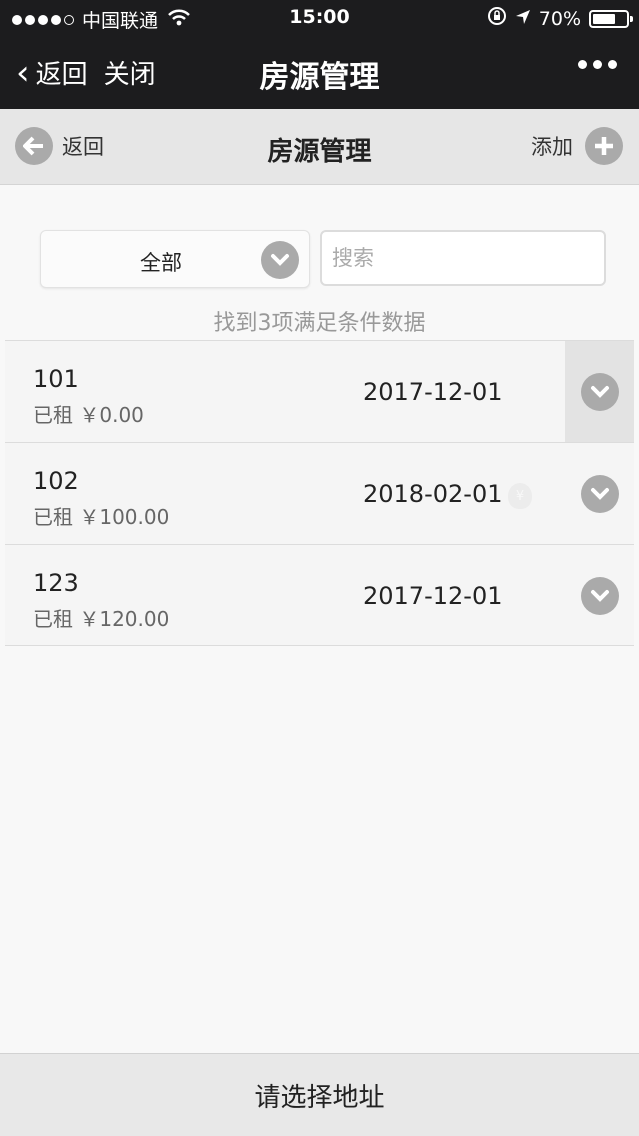 The height and width of the screenshot is (1136, 639). I want to click on select-address-button: 请选择地址, so click(319, 1094).